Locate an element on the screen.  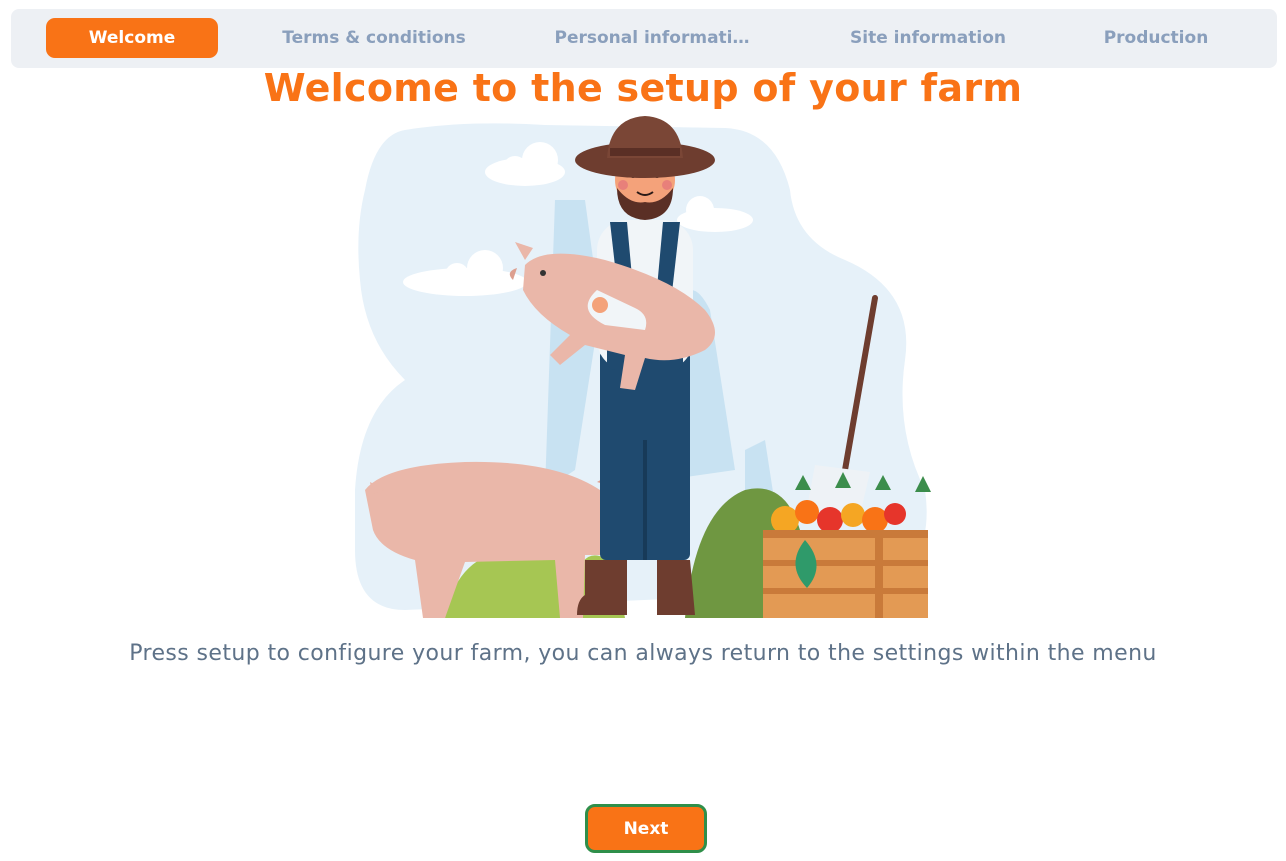
next-button: Next is located at coordinates (646, 828).